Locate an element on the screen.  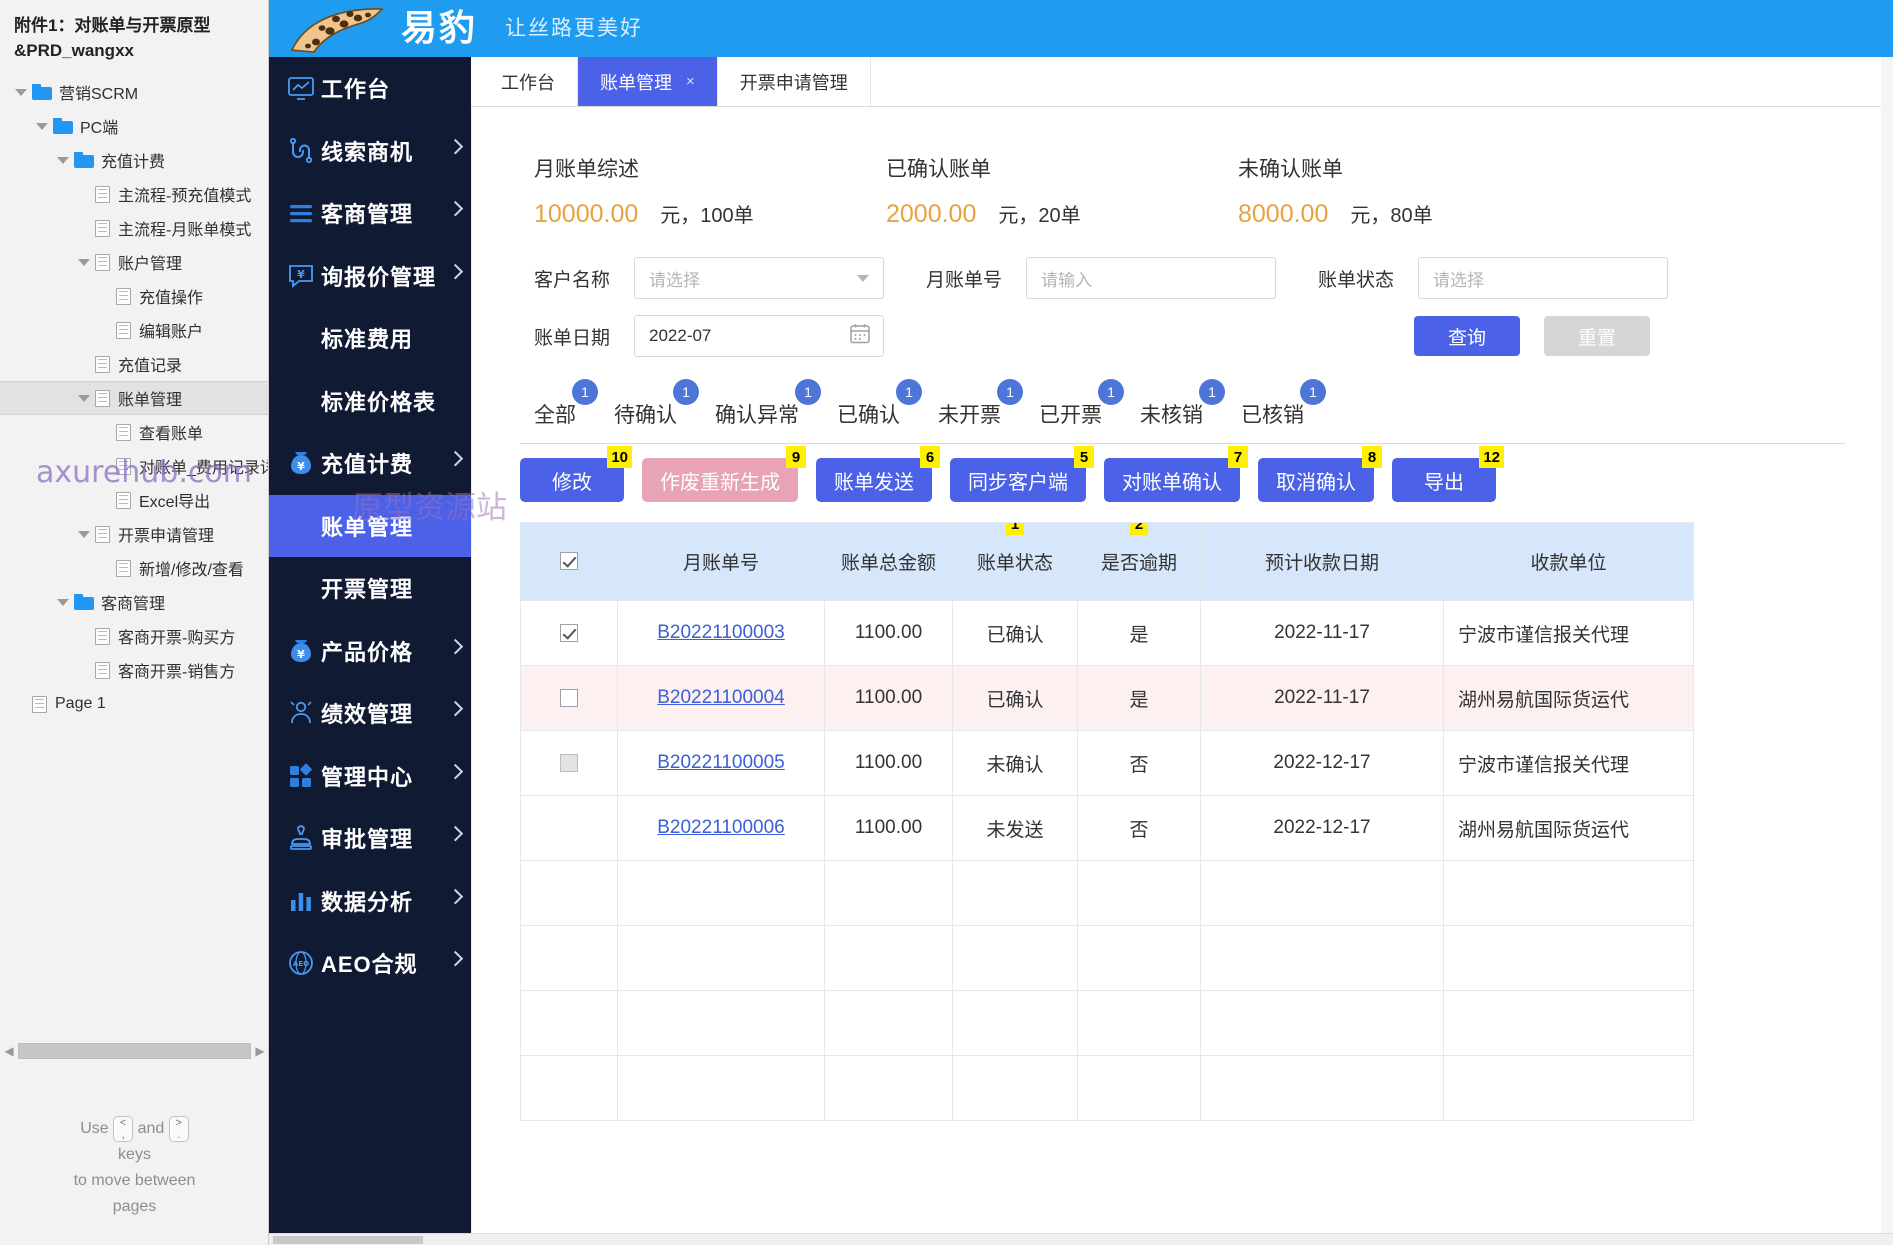
sitemap-node: PC端 is located at coordinates (134, 126).